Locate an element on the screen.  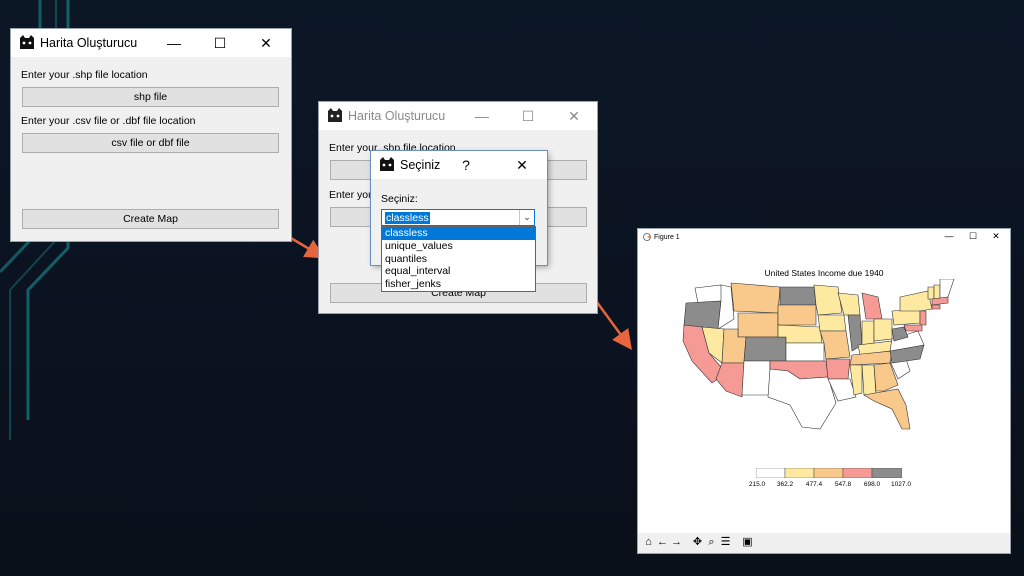
dialog-titlebar: Seçiniz ? ✕ is located at coordinates (459, 165).